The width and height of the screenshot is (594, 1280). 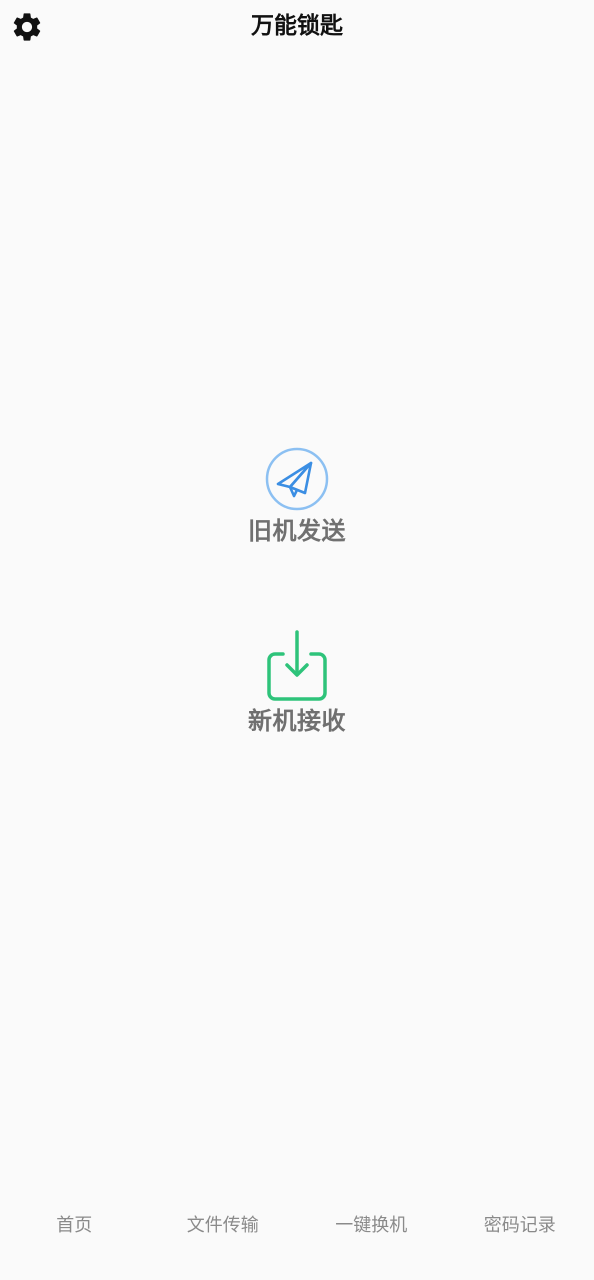 I want to click on top-bar: 万能锁匙, so click(x=297, y=27).